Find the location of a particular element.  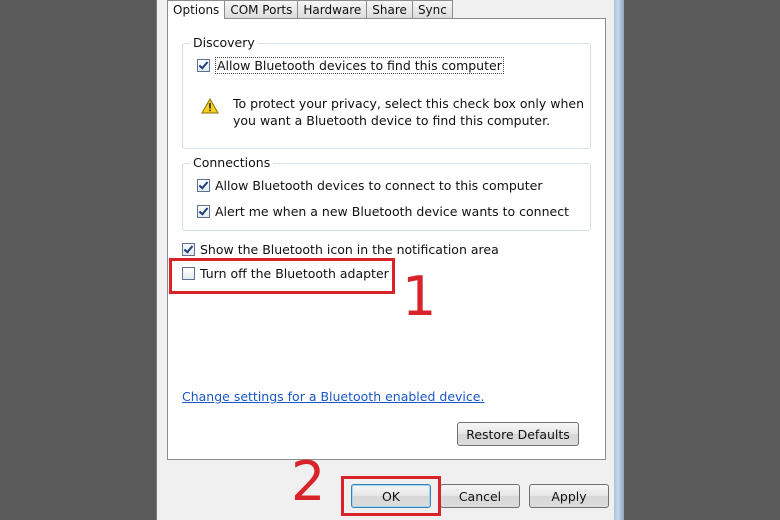

tab-com-ports: COM Ports is located at coordinates (261, 9).